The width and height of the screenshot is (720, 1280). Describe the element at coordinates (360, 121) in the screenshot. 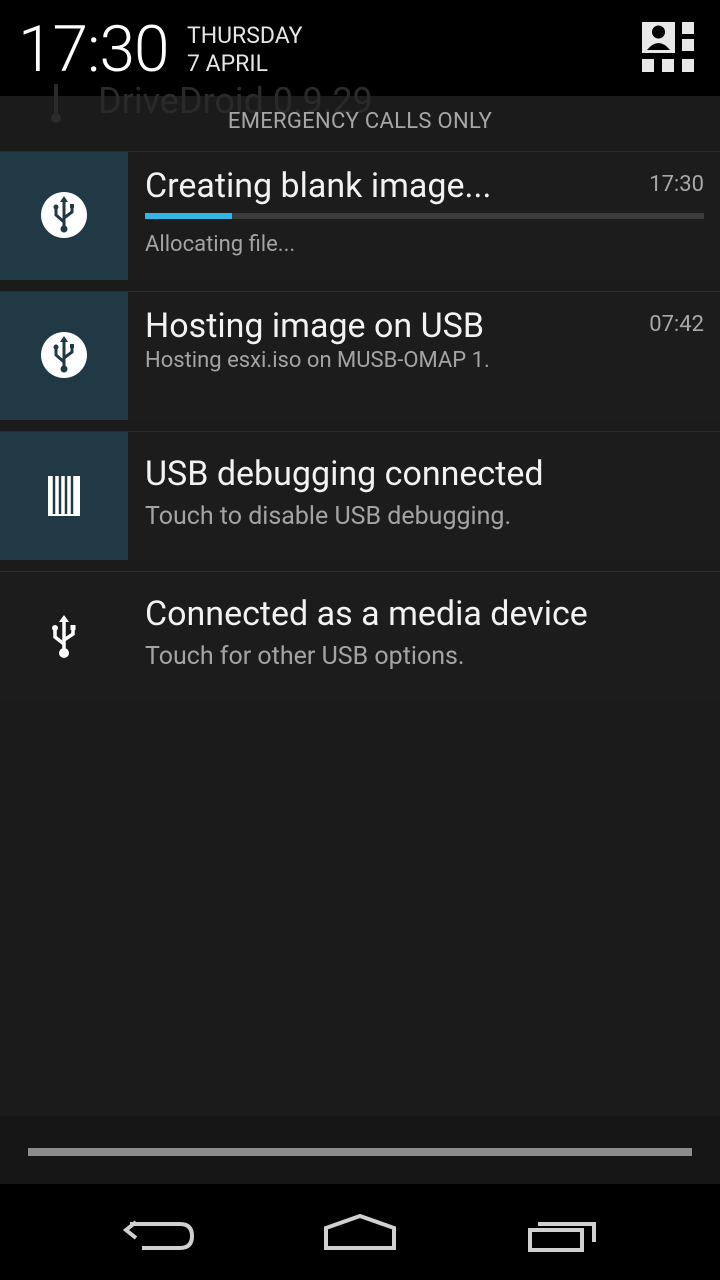

I see `emergency-status: EMERGENCY CALLS ONLY` at that location.